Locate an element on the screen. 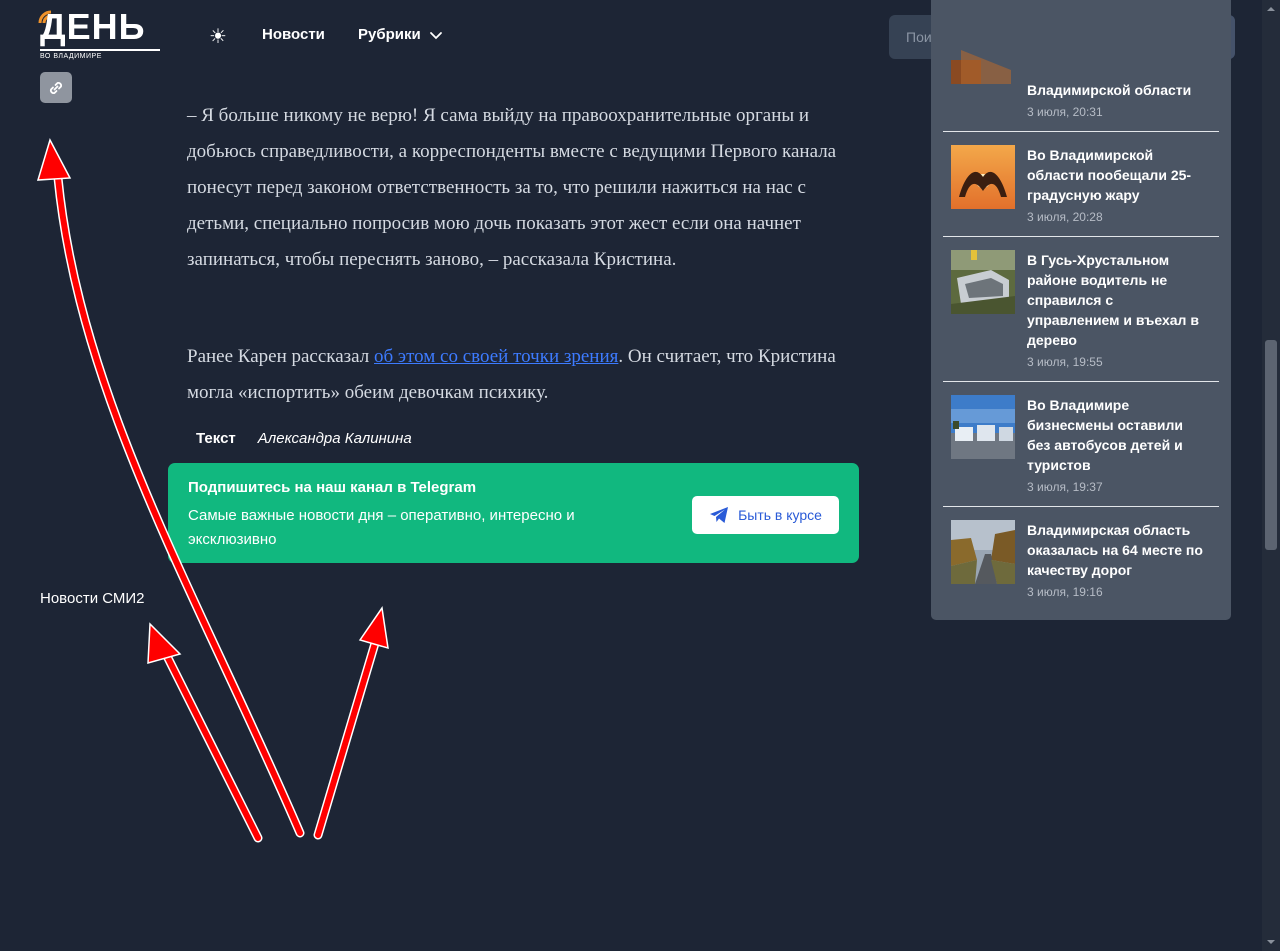 The height and width of the screenshot is (951, 1280). telegram-button-label: Быть в курсе is located at coordinates (780, 515).